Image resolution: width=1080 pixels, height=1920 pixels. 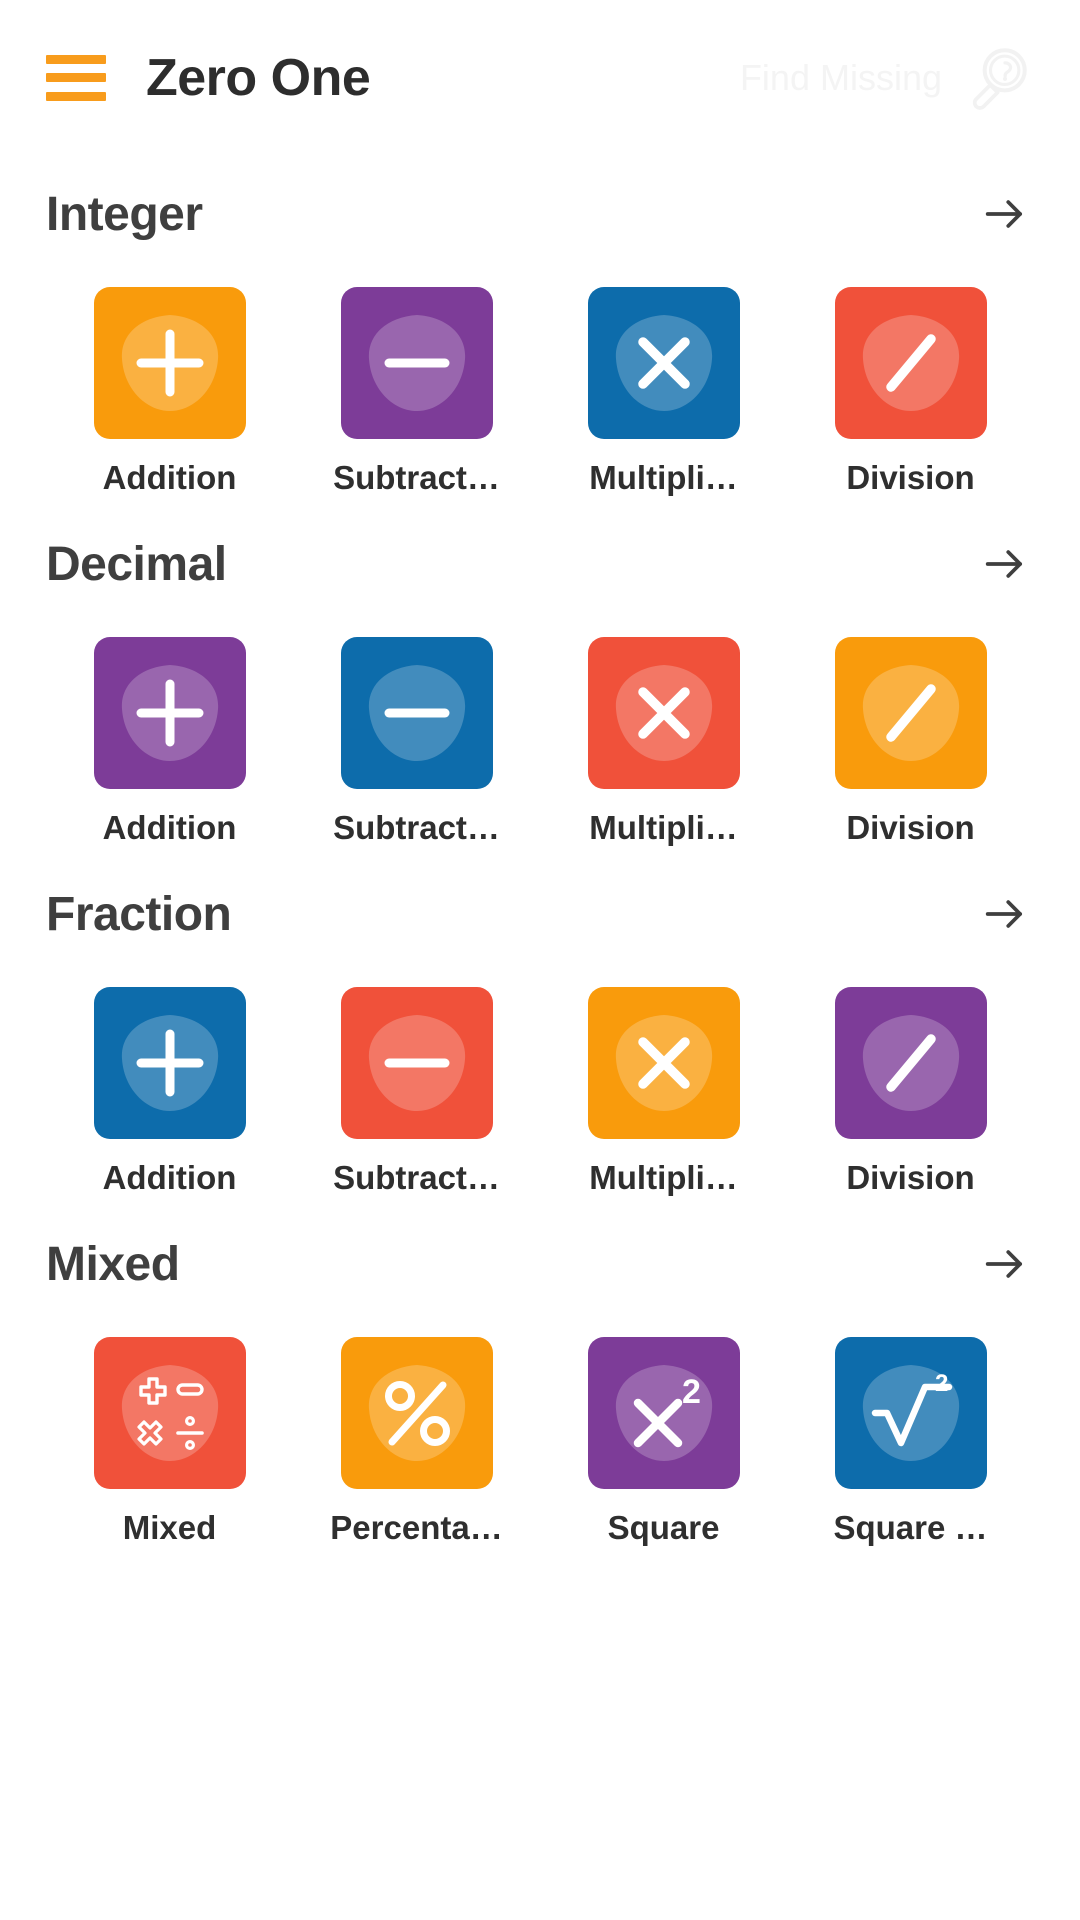 What do you see at coordinates (258, 77) in the screenshot?
I see `page-title: Zero One` at bounding box center [258, 77].